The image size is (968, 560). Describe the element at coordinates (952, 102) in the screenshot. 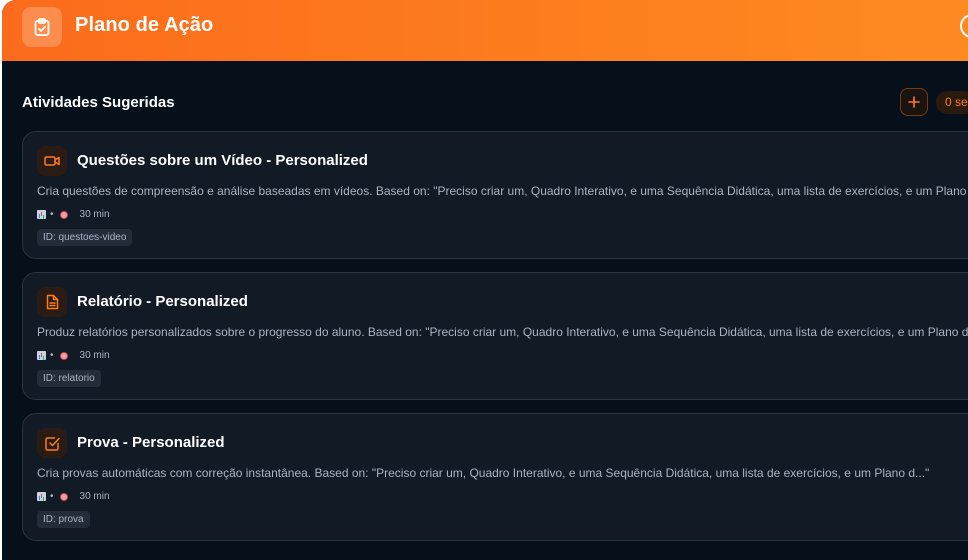

I see `selected-count-badge: 0 se` at that location.